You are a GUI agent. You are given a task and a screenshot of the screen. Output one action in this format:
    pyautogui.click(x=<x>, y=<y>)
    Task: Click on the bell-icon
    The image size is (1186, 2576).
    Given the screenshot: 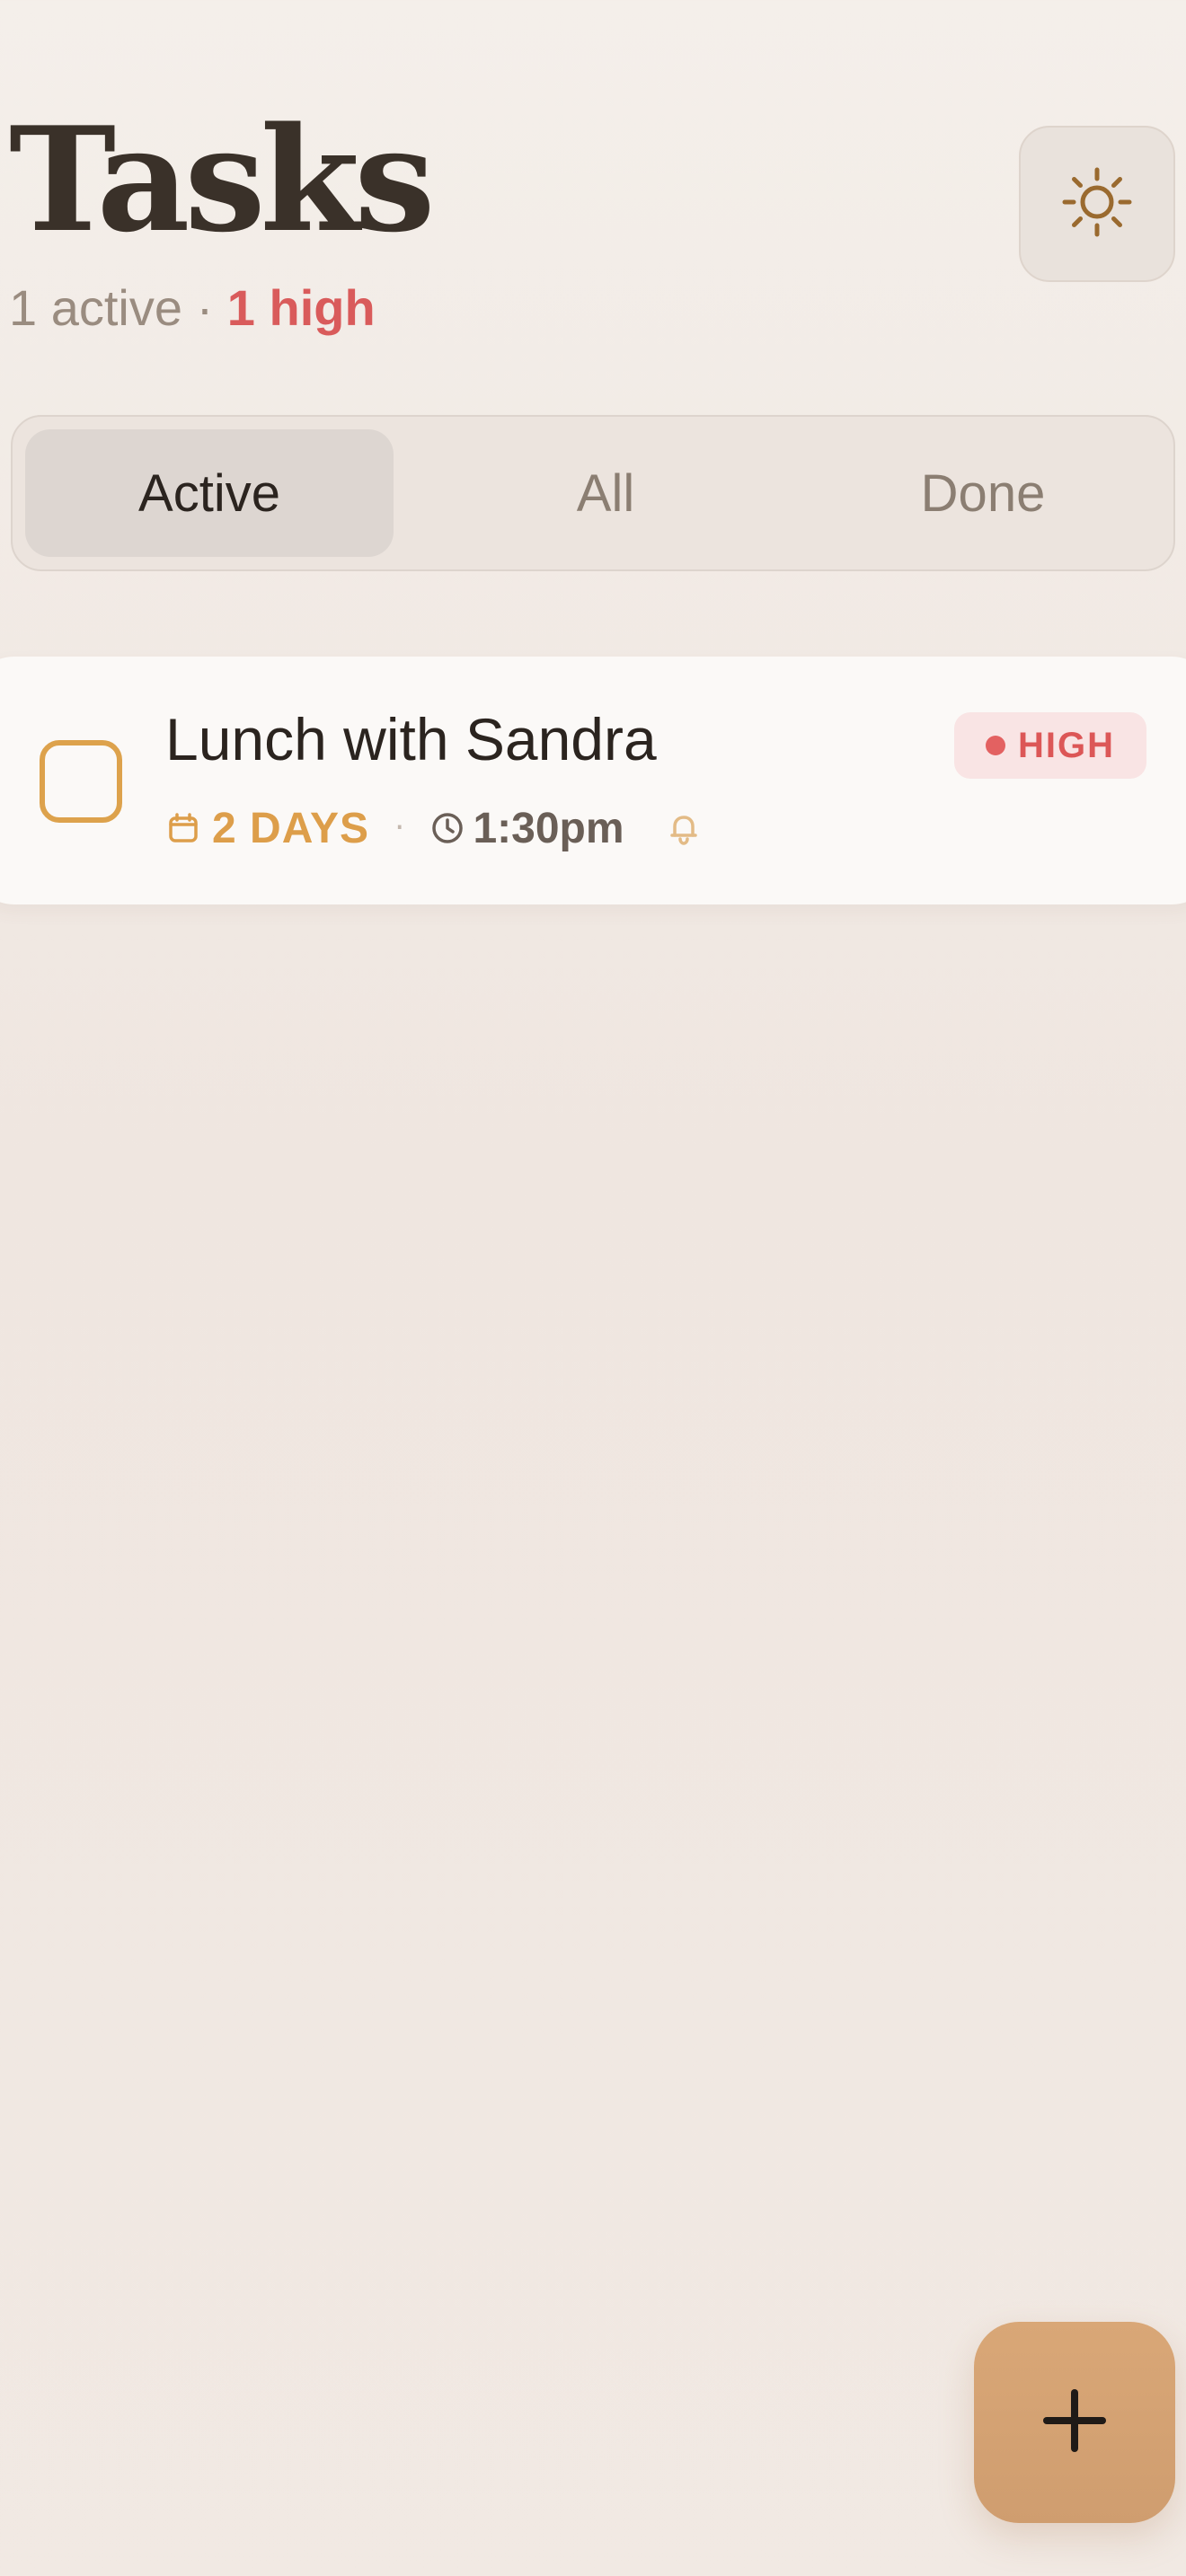 What is the action you would take?
    pyautogui.click(x=684, y=828)
    